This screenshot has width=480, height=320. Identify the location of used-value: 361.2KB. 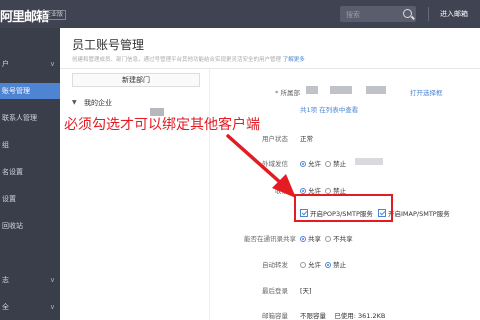
(372, 316).